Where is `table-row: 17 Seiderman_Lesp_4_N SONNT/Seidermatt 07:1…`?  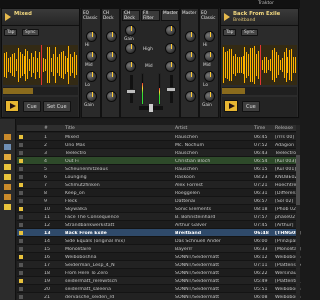 table-row: 17 Seiderman_Lesp_4_N SONNT/Seidermatt 07:1… is located at coordinates (159, 265).